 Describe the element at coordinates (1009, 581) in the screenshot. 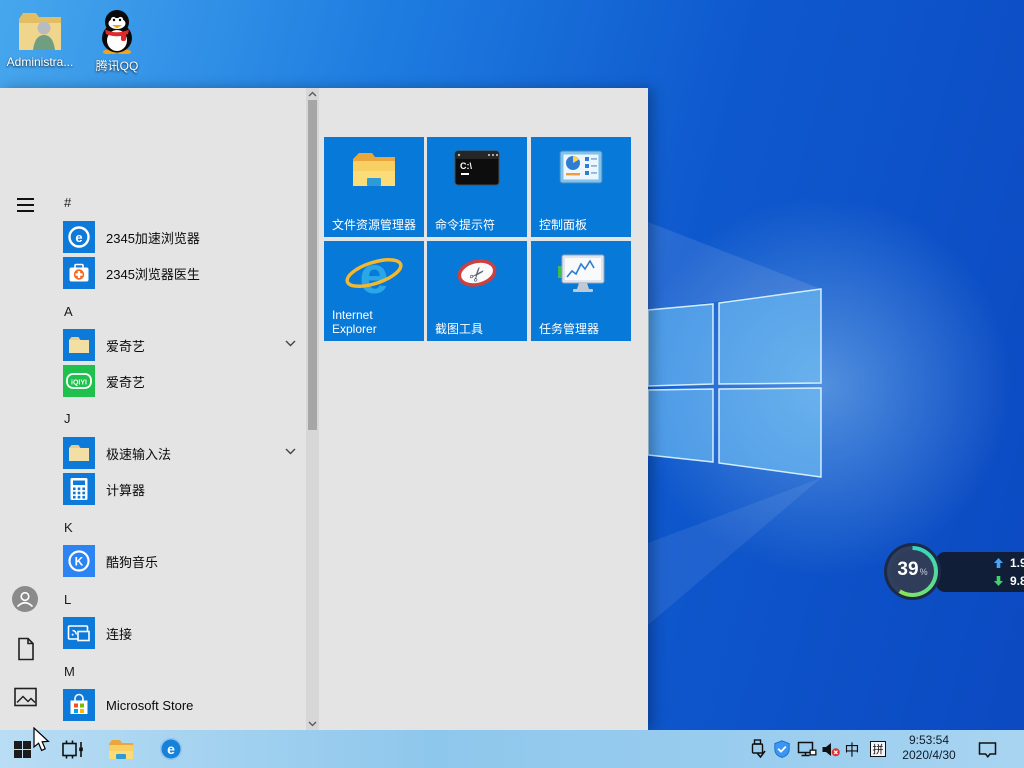

I see `download-row: 9.8 K/s` at that location.